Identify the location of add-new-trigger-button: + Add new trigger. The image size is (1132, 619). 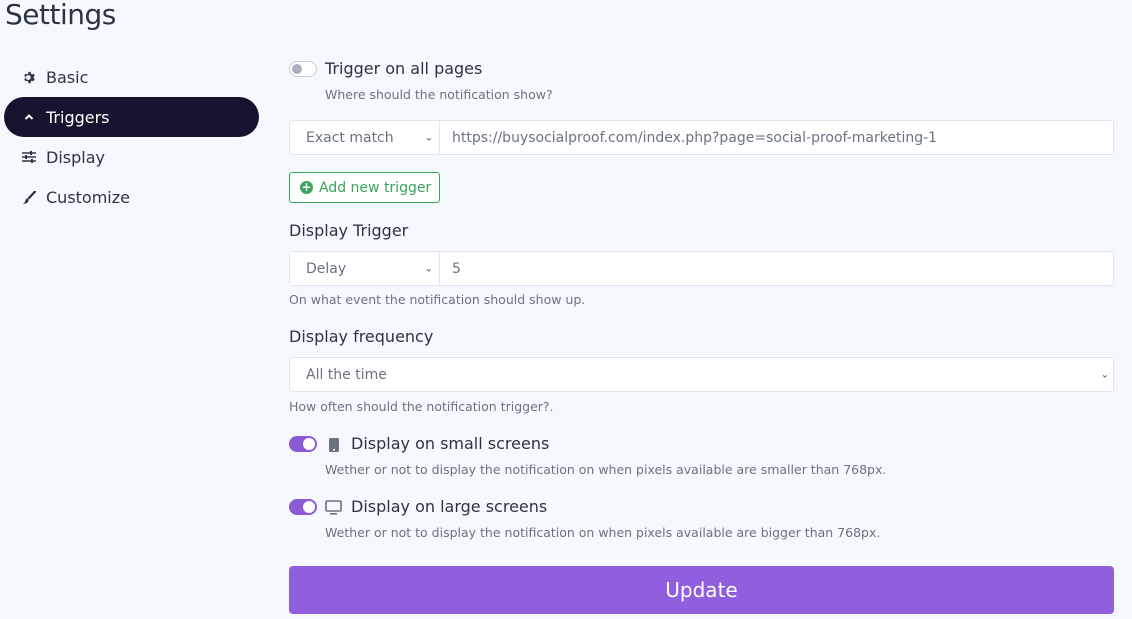
(365, 187).